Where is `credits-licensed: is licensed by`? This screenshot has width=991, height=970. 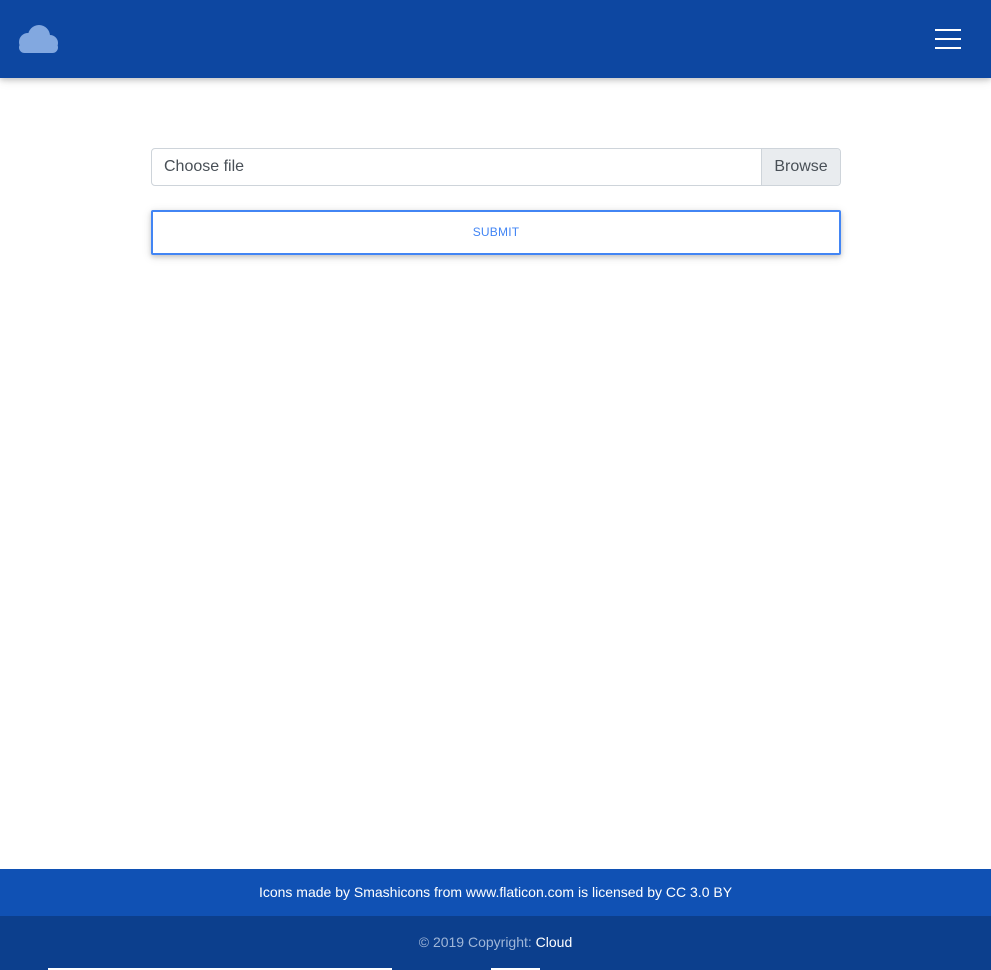 credits-licensed: is licensed by is located at coordinates (620, 892).